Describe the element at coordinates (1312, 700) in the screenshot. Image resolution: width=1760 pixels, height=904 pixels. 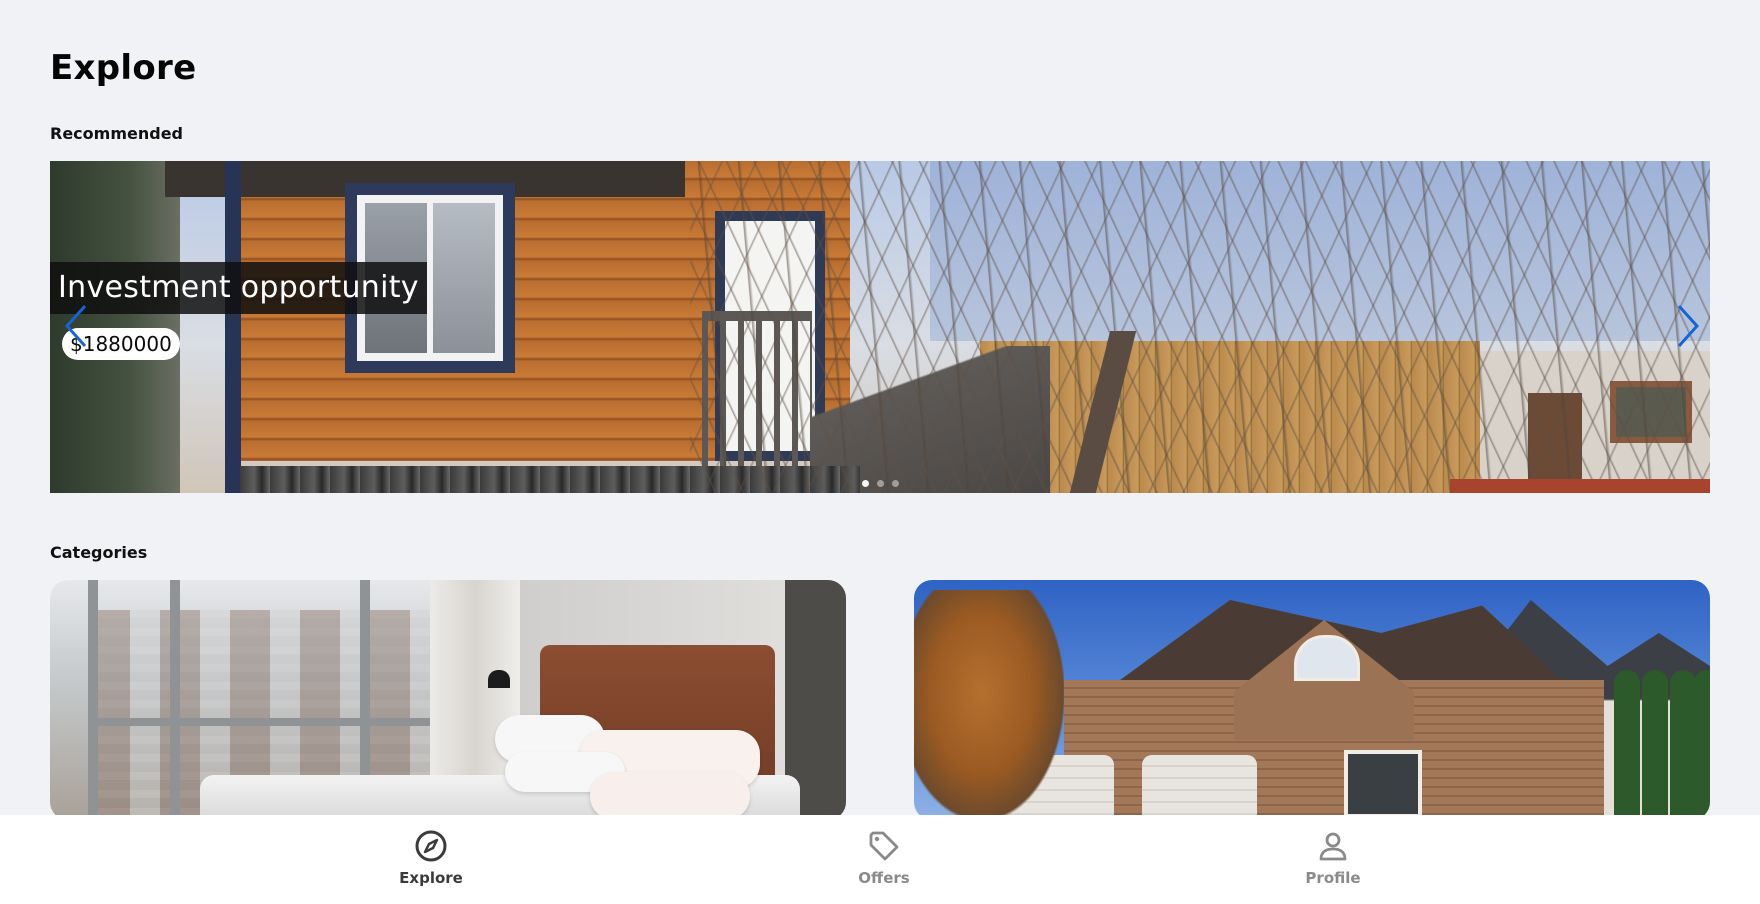
I see `category-card-house` at that location.